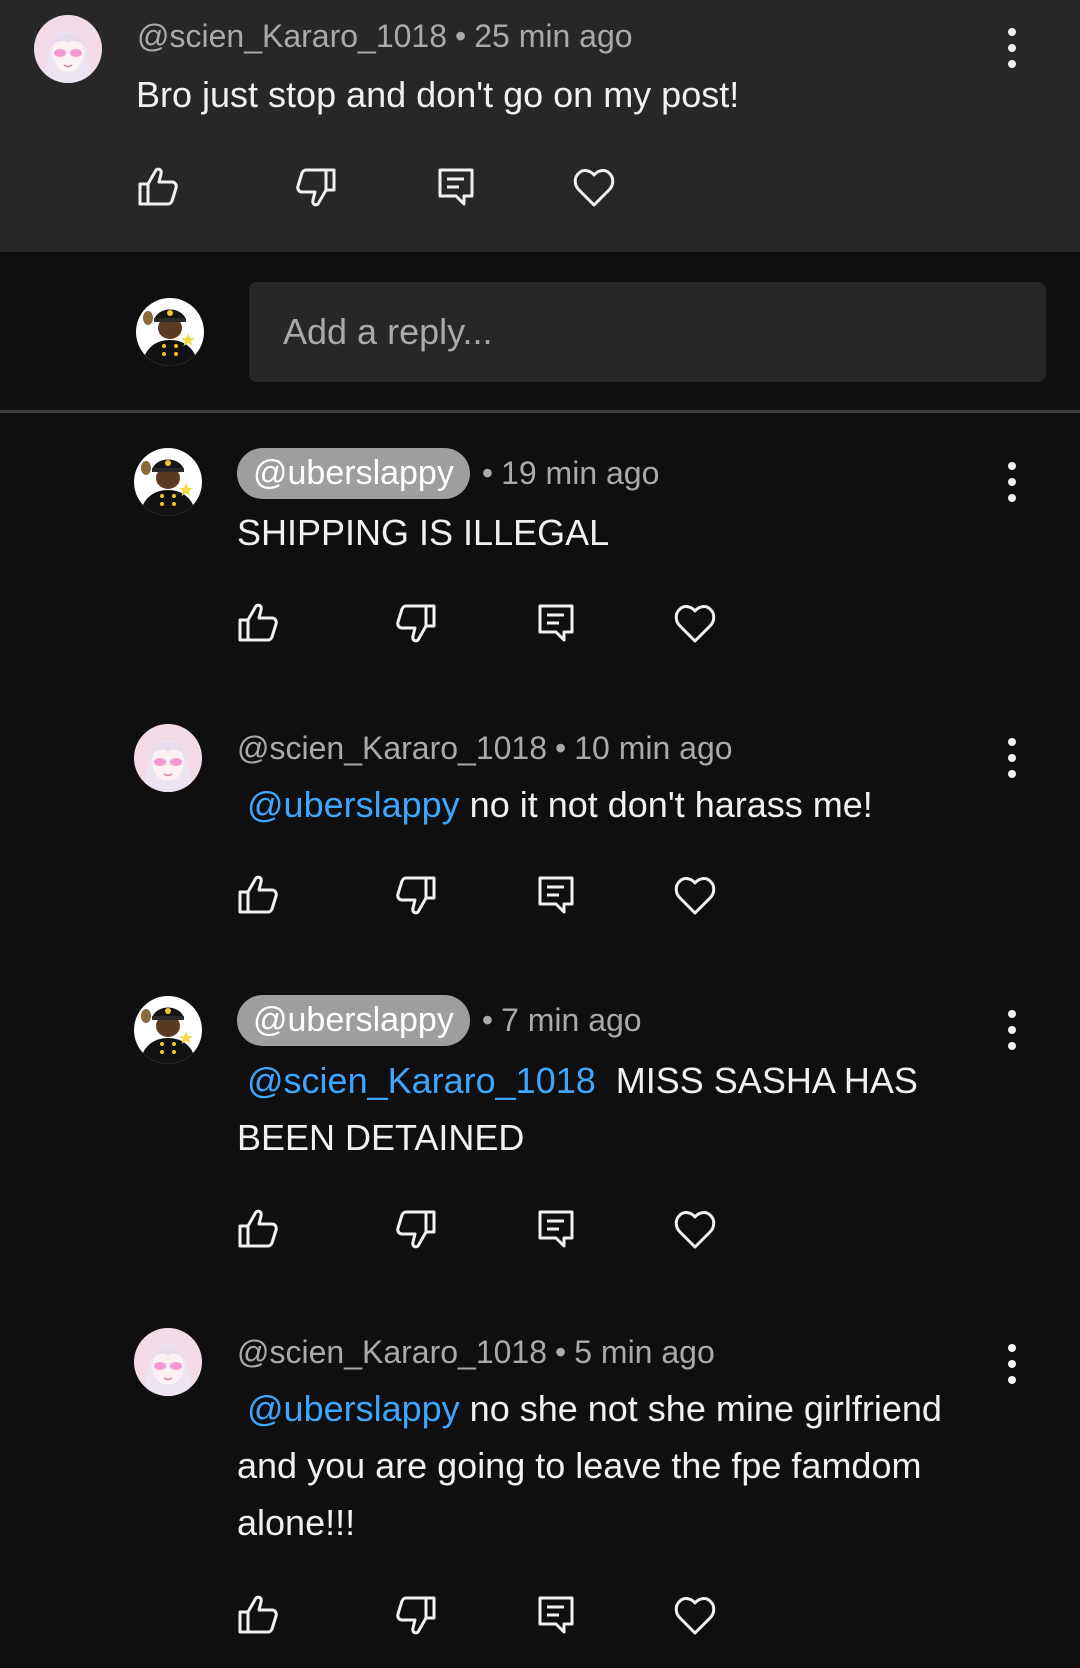  I want to click on comment-meta: @uberslappy • 7 min ago, so click(439, 1020).